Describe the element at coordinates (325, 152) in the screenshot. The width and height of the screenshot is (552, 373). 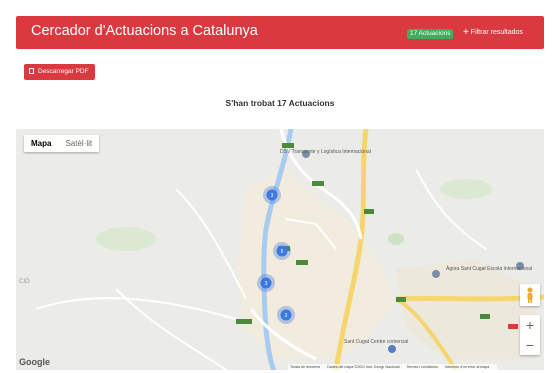
I see `poi-label-dsv: DSV Transporte y Logística Internacional` at that location.